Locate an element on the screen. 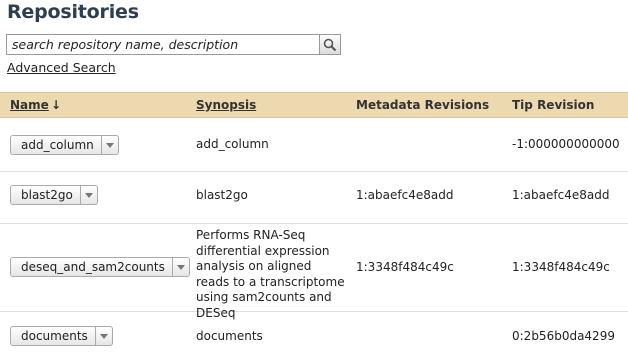 The height and width of the screenshot is (361, 628). column-header-name-label: Name is located at coordinates (29, 105).